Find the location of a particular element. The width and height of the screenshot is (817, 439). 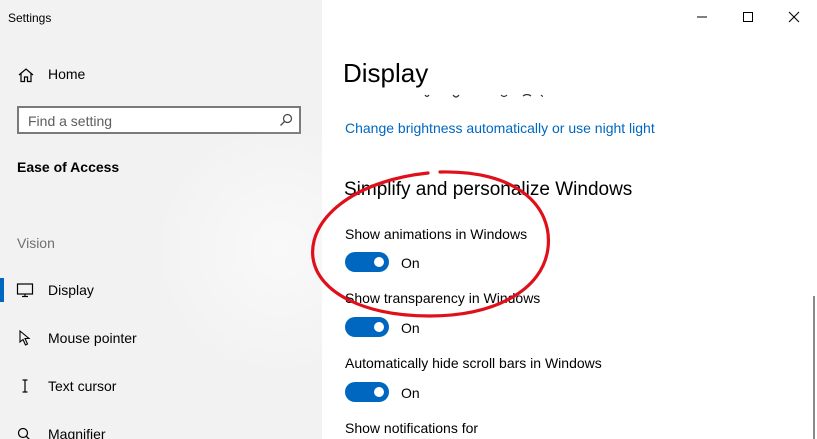

setting-label-notifications: Show notifications for is located at coordinates (412, 428).